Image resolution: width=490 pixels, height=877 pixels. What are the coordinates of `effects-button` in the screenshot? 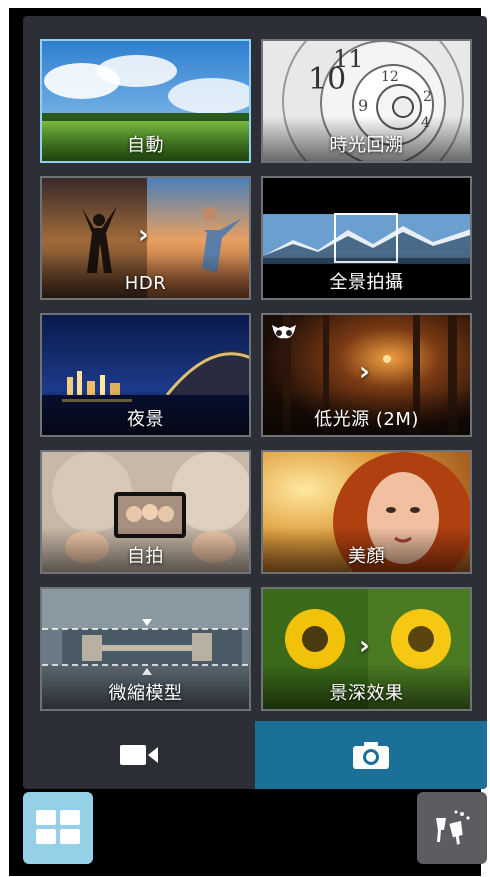 It's located at (452, 828).